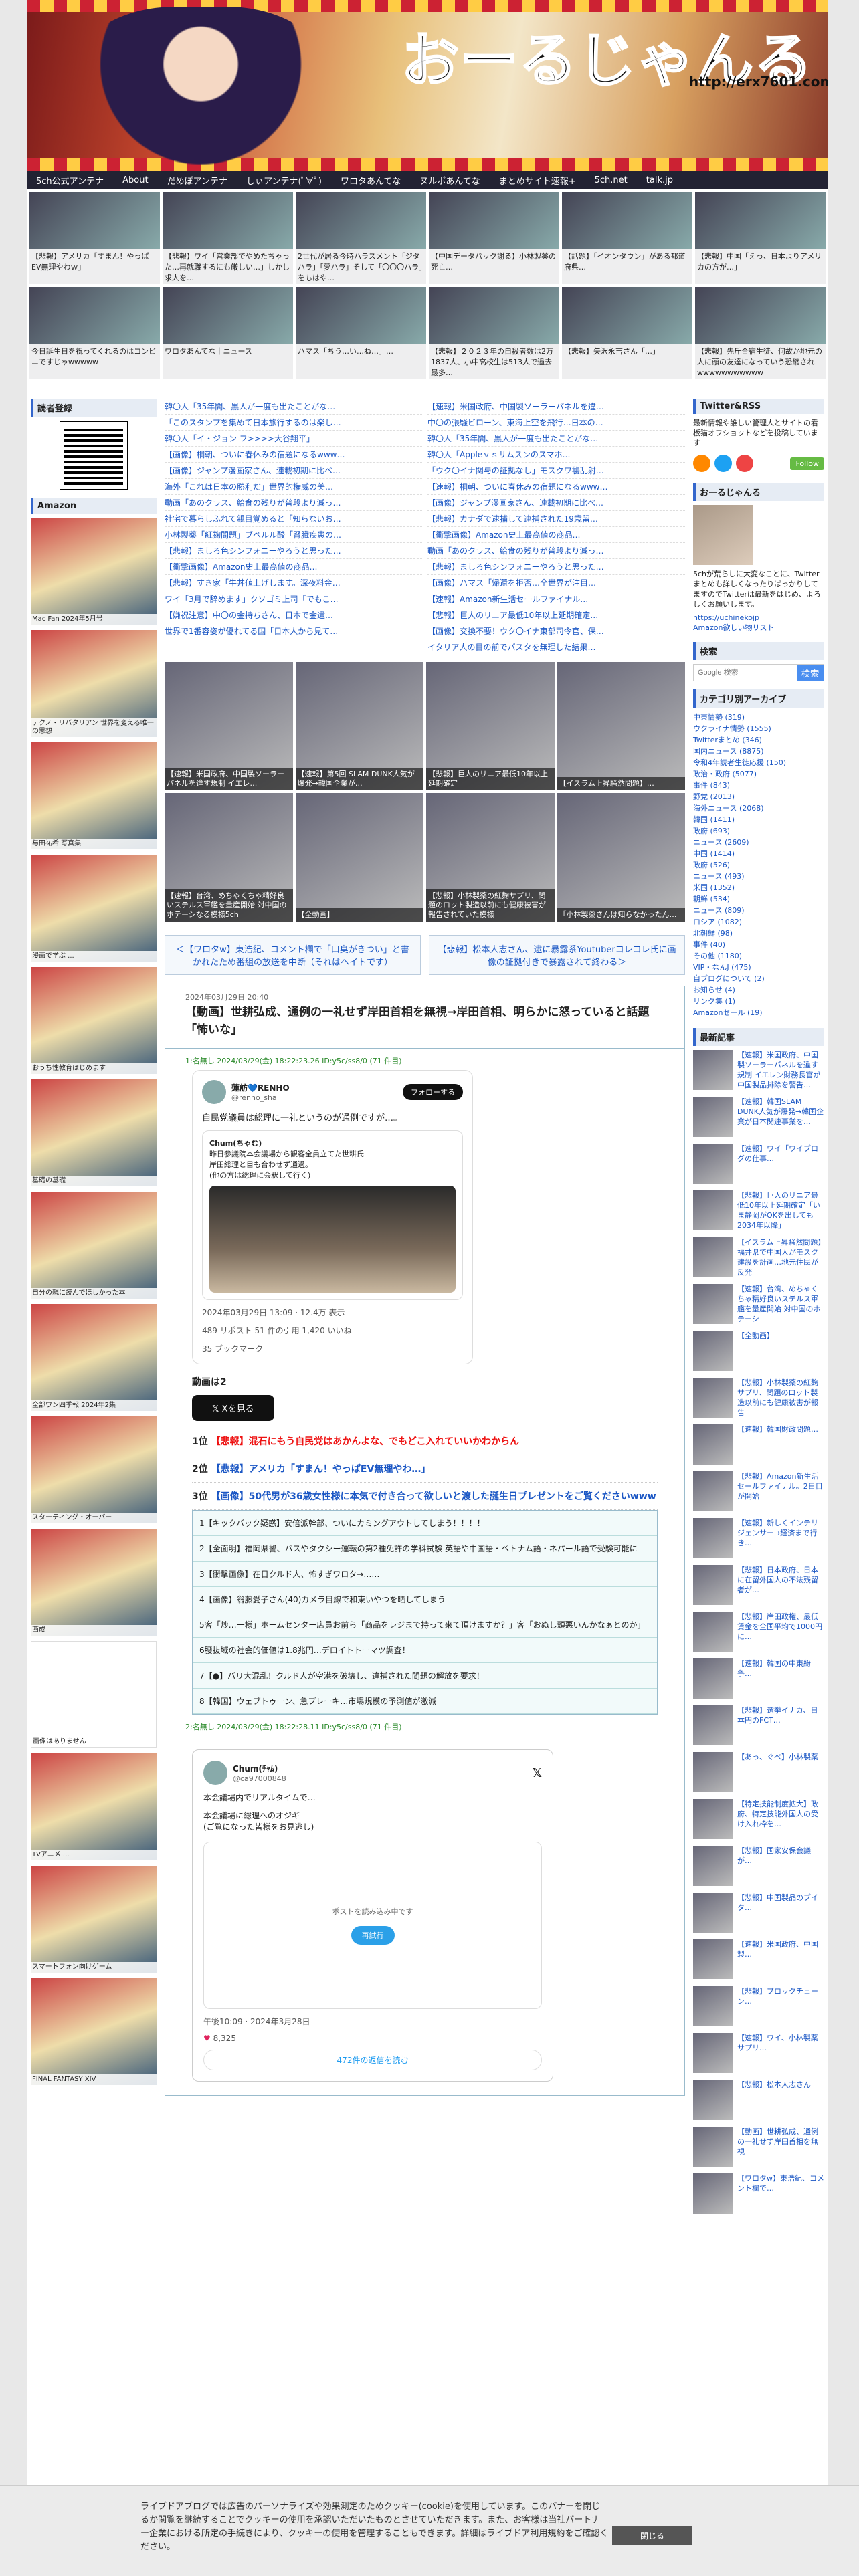  Describe the element at coordinates (758, 968) in the screenshot. I see `category-link: VIP・なんJ (475)` at that location.